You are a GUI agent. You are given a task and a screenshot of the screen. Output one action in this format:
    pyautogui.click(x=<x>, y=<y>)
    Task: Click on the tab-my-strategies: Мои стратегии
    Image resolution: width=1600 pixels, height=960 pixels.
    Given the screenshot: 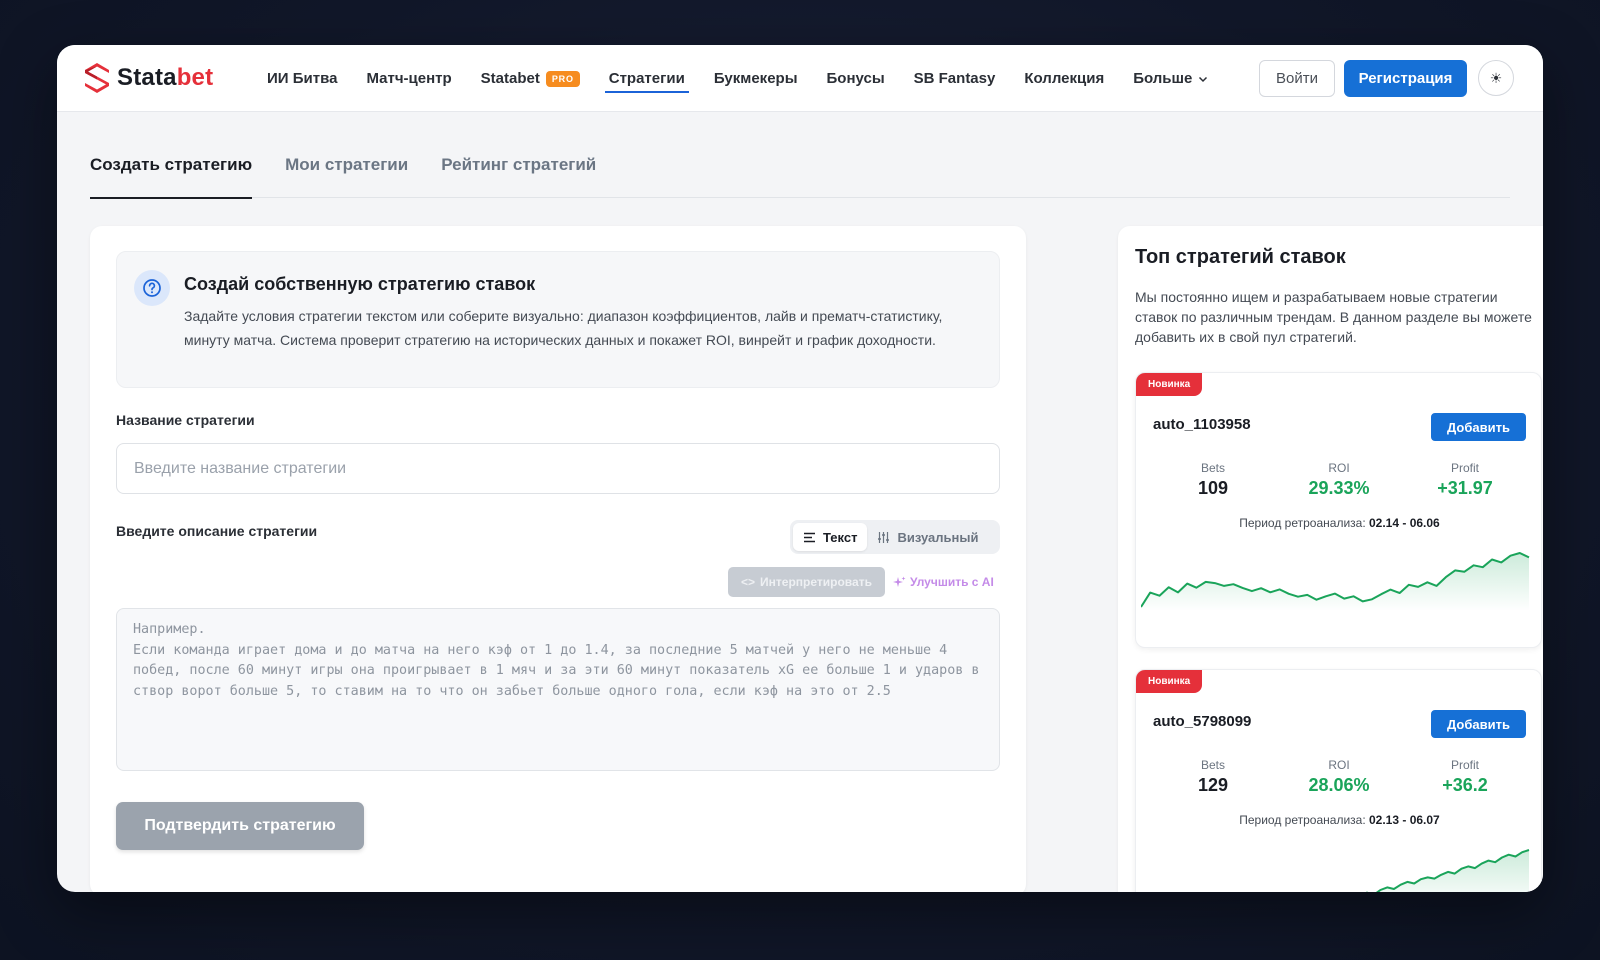 What is the action you would take?
    pyautogui.click(x=346, y=176)
    